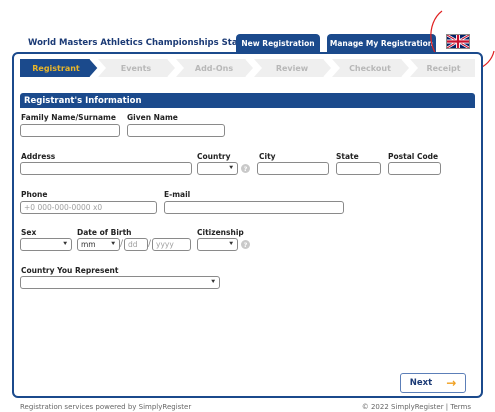 Image resolution: width=495 pixels, height=412 pixels. I want to click on sex-label: Sex, so click(29, 232).